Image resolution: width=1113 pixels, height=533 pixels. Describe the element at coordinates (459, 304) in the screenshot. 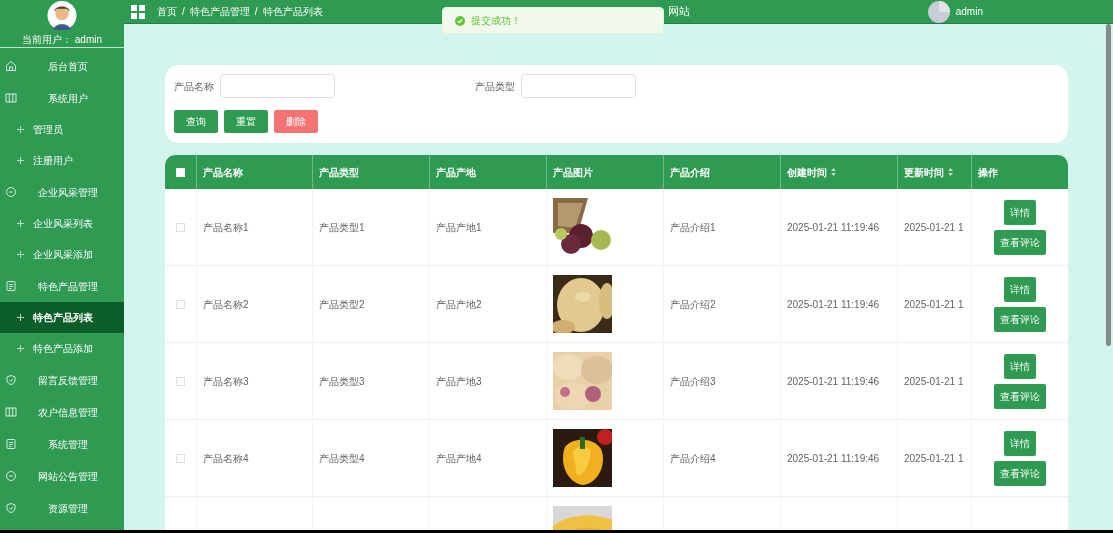

I see `table-cell-text: 产品产地2` at that location.